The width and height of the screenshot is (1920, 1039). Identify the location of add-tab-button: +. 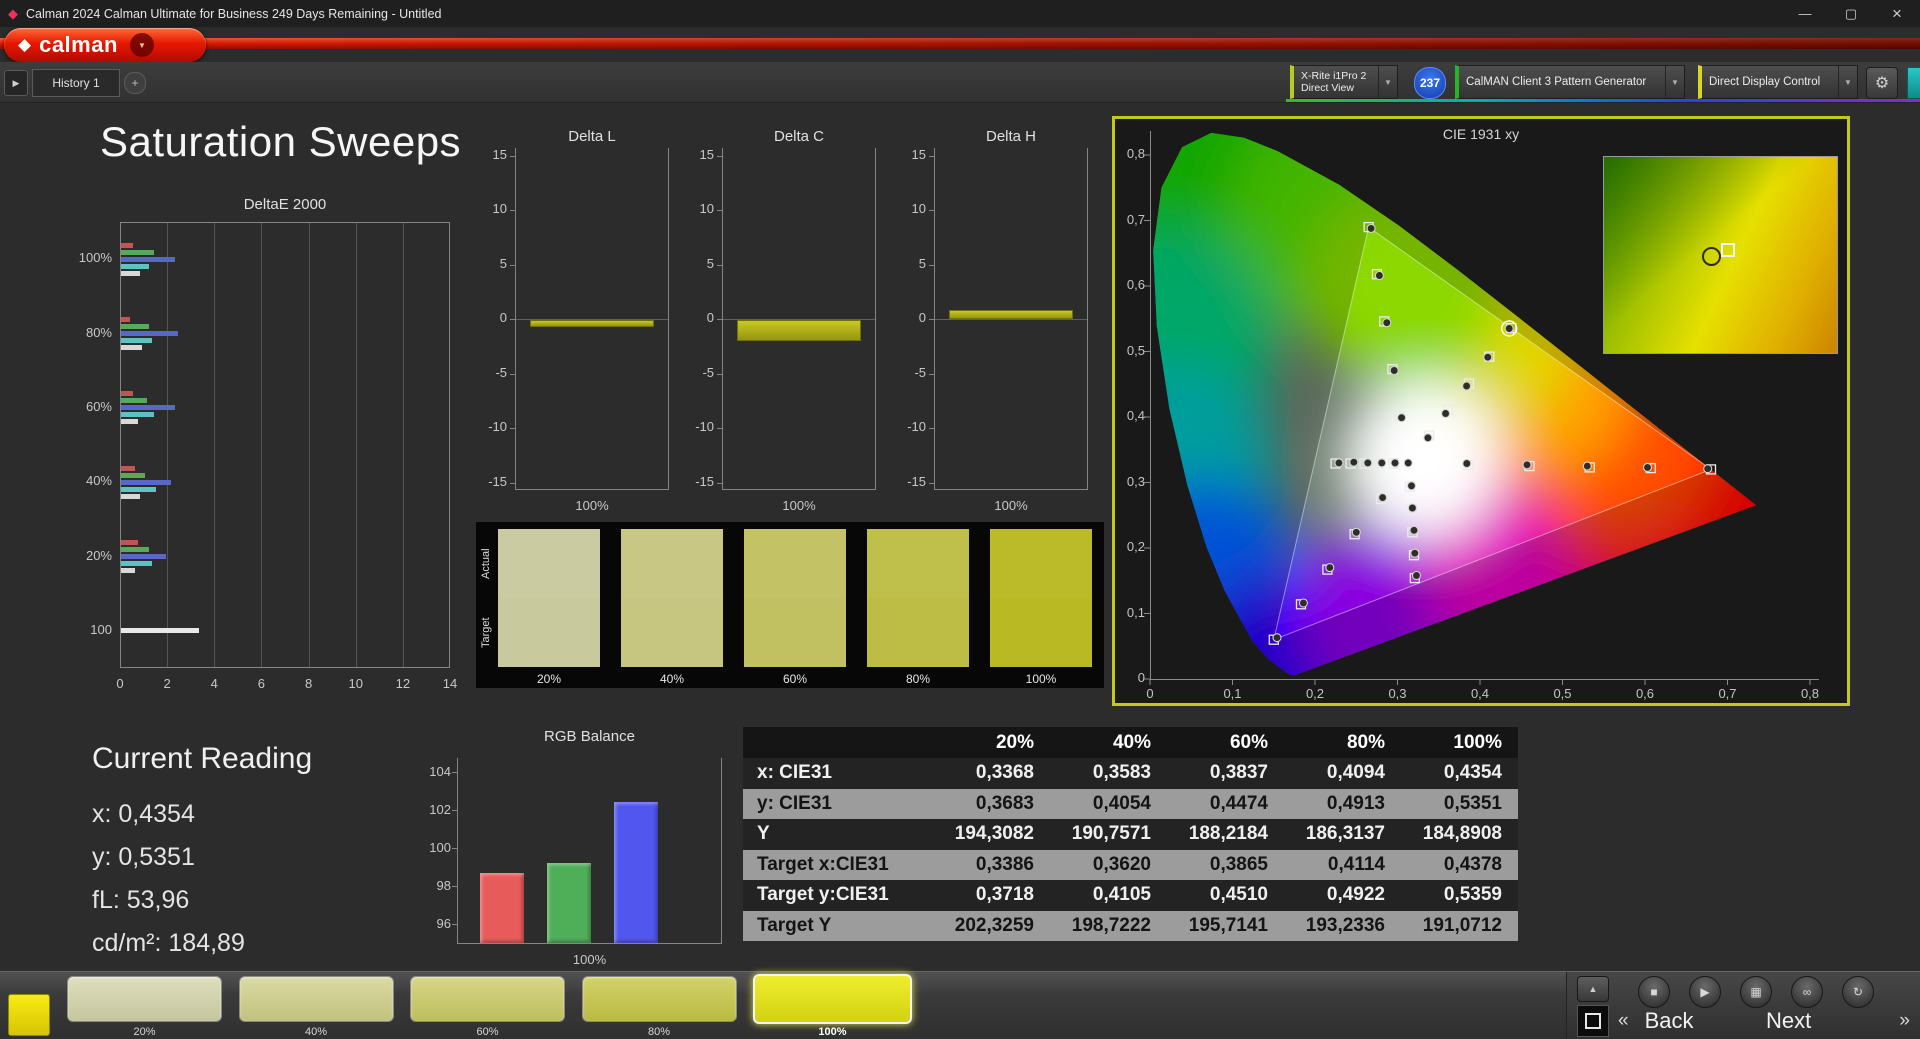
(135, 83).